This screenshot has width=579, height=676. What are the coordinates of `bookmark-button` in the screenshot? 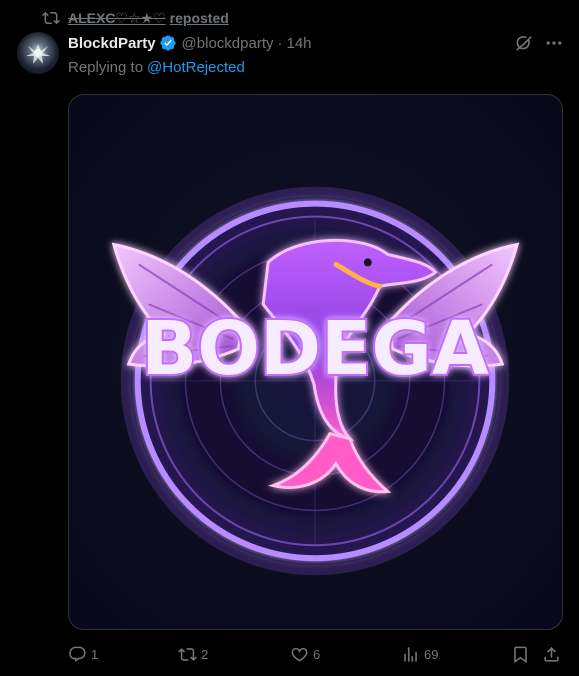 It's located at (520, 654).